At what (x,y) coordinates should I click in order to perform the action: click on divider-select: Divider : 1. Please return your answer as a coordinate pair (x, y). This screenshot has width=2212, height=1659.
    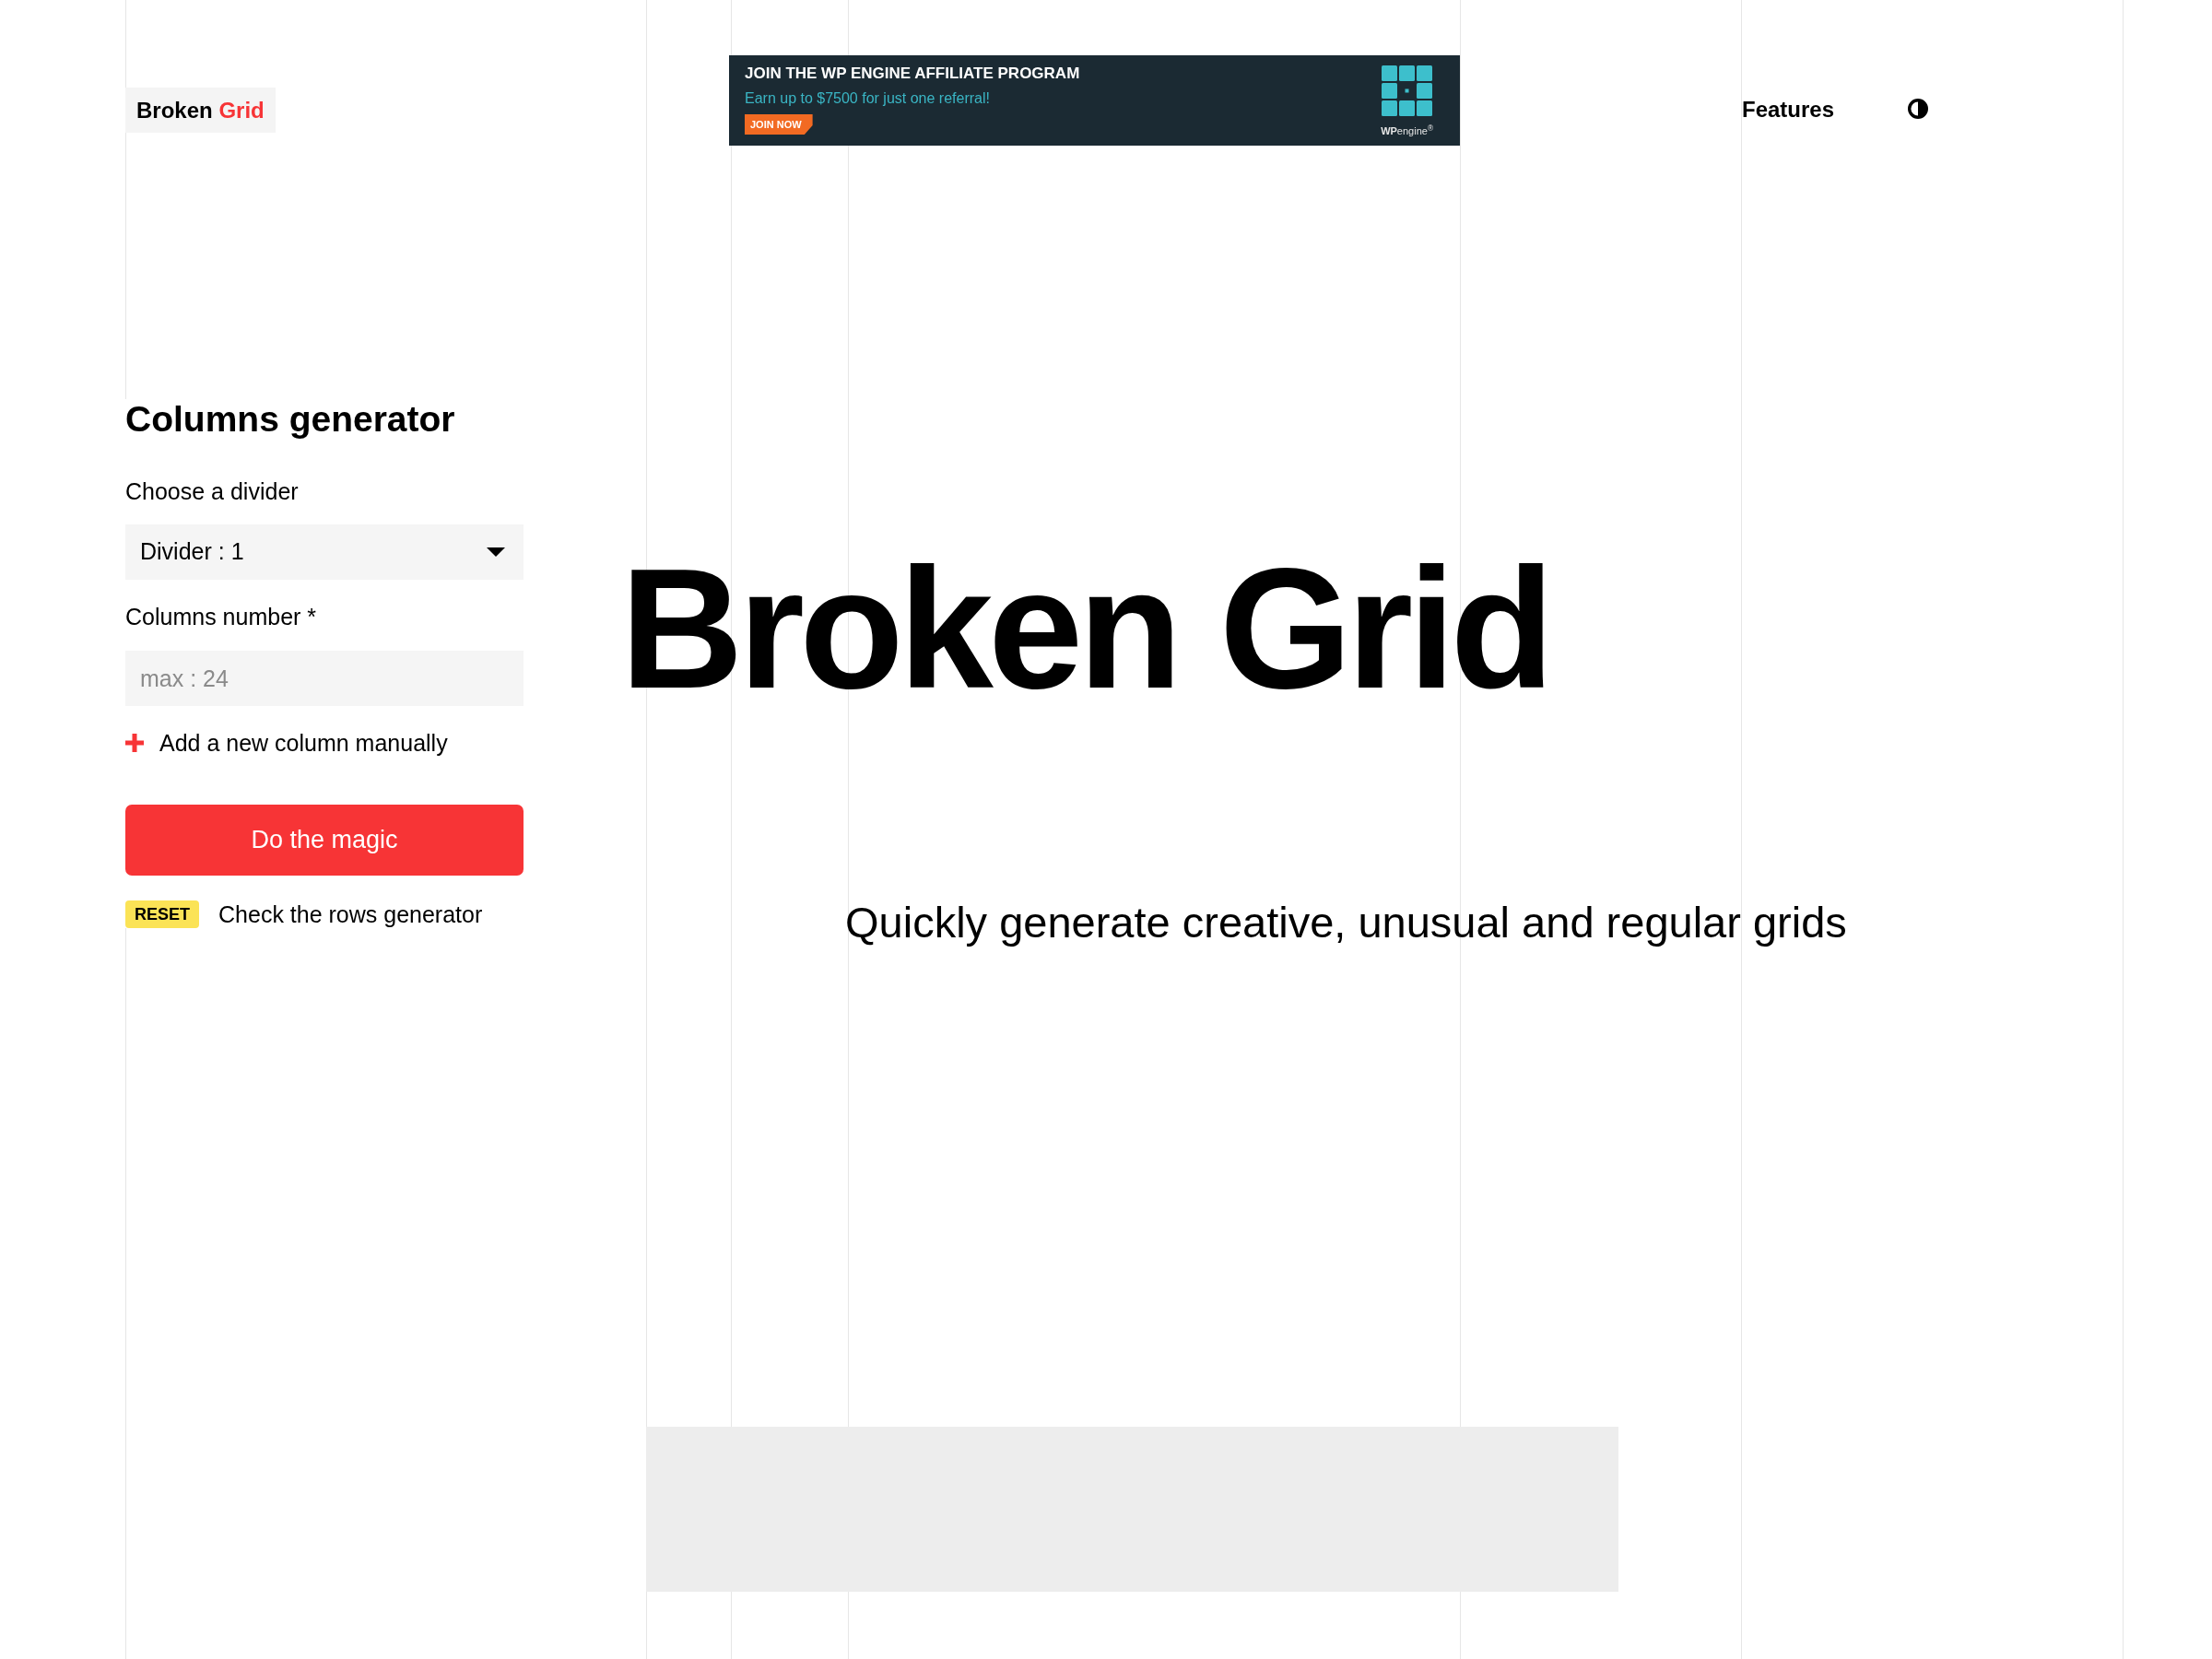
    Looking at the image, I should click on (324, 552).